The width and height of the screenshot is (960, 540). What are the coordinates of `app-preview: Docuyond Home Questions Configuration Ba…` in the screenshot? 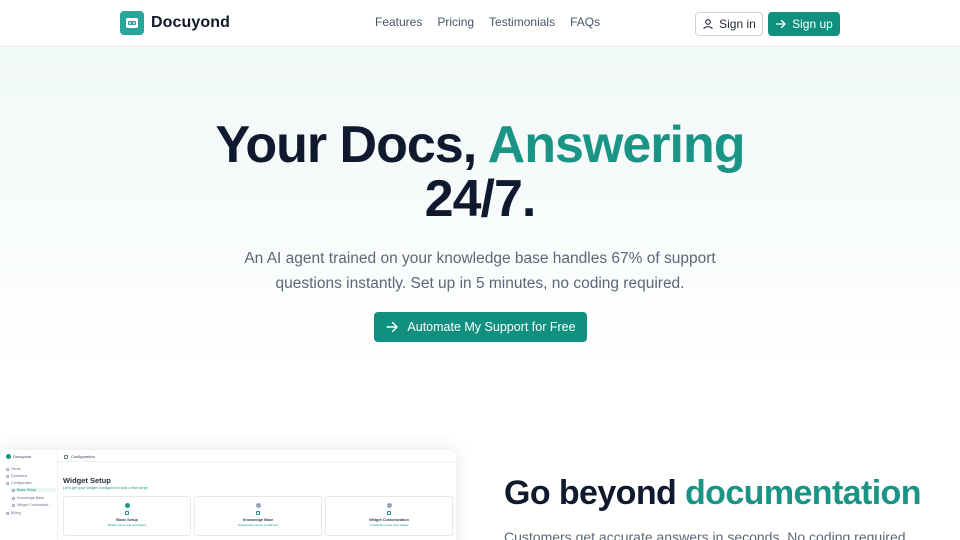 It's located at (228, 495).